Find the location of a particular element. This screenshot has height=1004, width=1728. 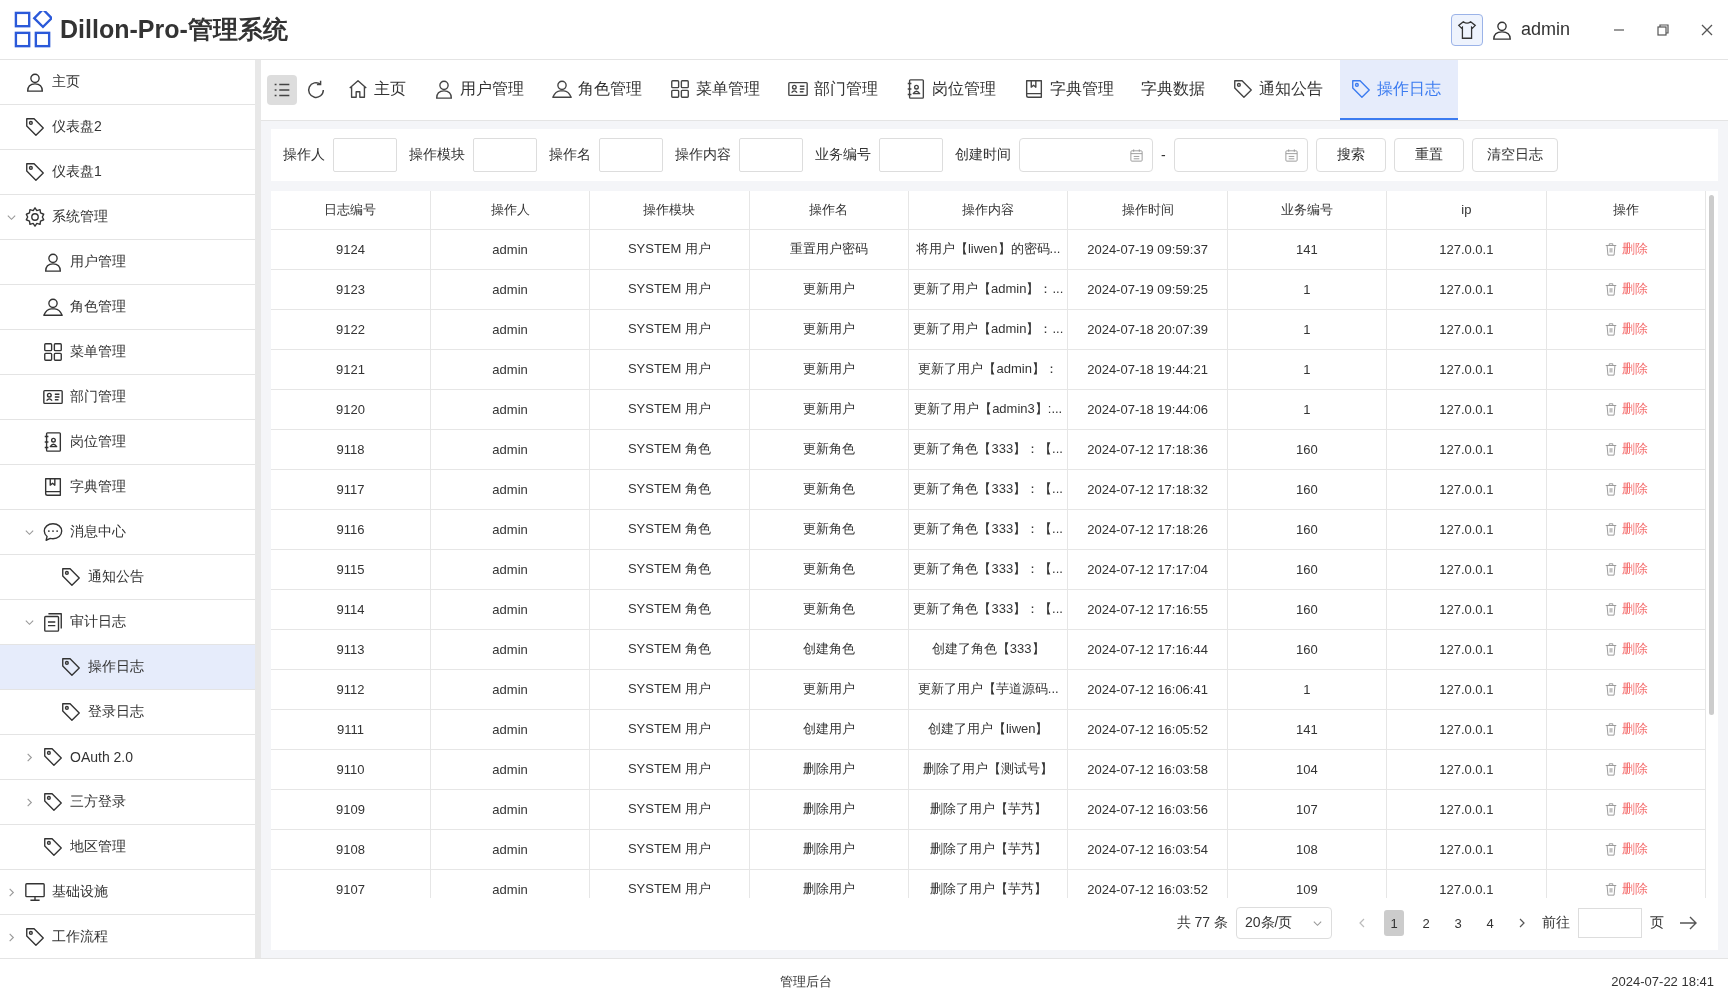

column-header: 操作内容 is located at coordinates (988, 210).